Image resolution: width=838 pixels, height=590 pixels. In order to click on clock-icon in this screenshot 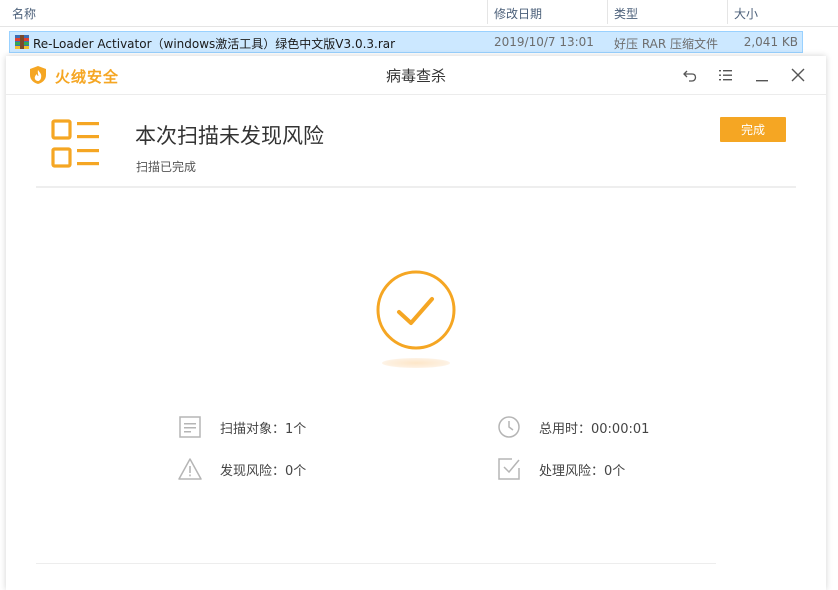, I will do `click(509, 427)`.